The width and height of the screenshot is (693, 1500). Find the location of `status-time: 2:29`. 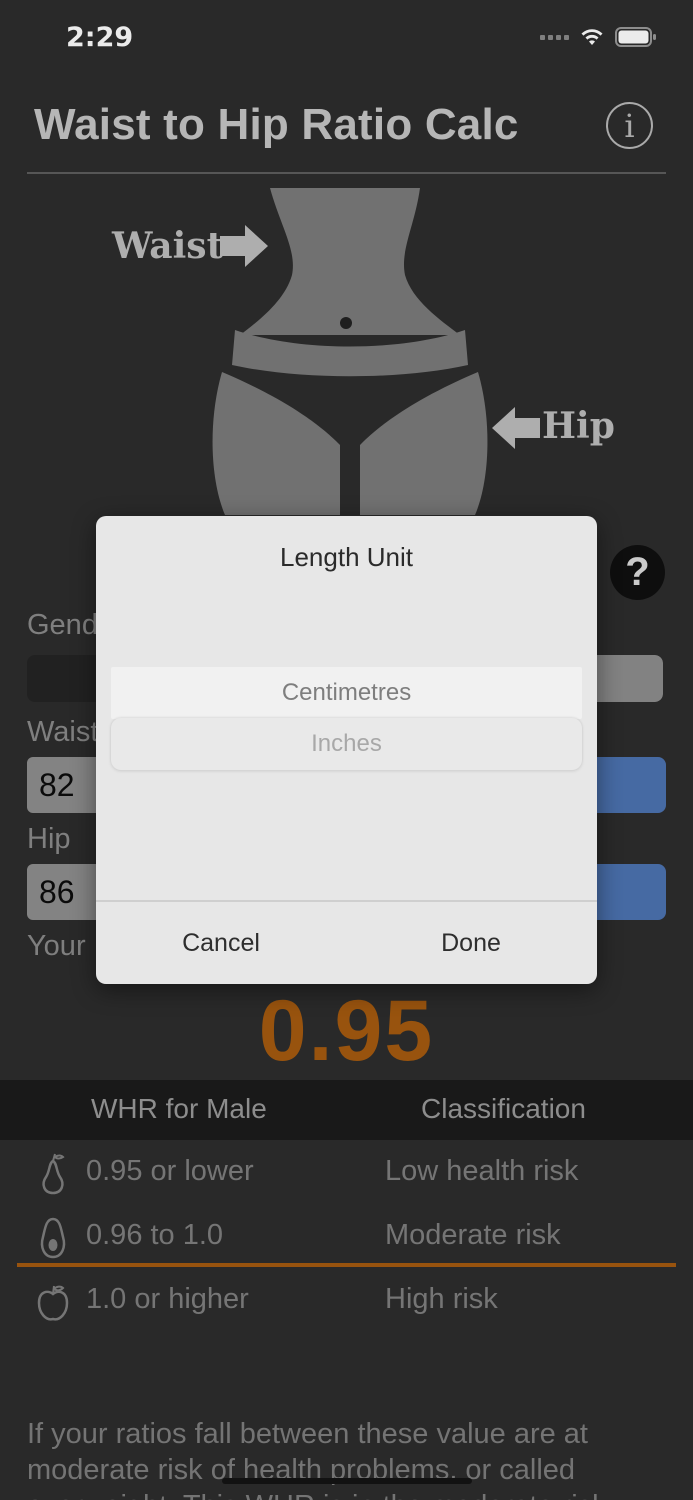

status-time: 2:29 is located at coordinates (100, 37).